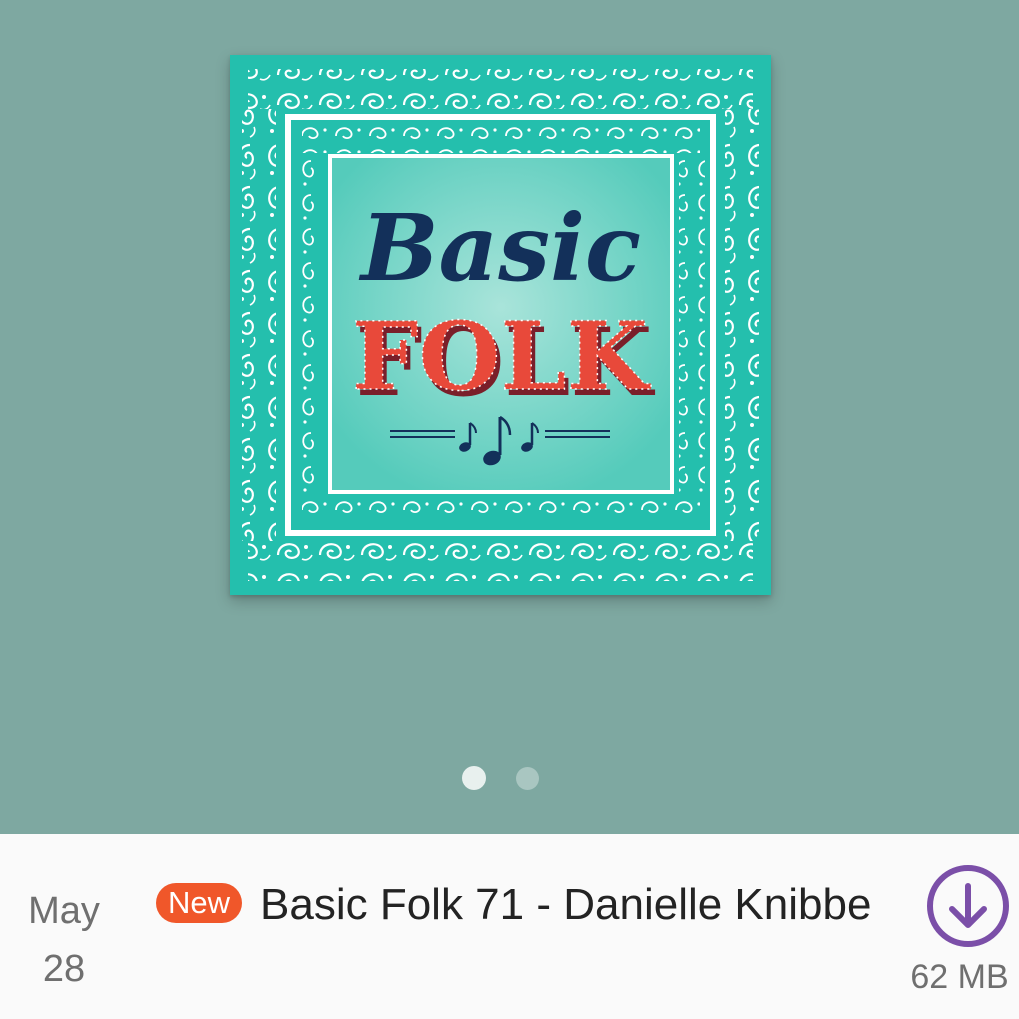 This screenshot has height=1019, width=1019. I want to click on new-badge: New, so click(199, 903).